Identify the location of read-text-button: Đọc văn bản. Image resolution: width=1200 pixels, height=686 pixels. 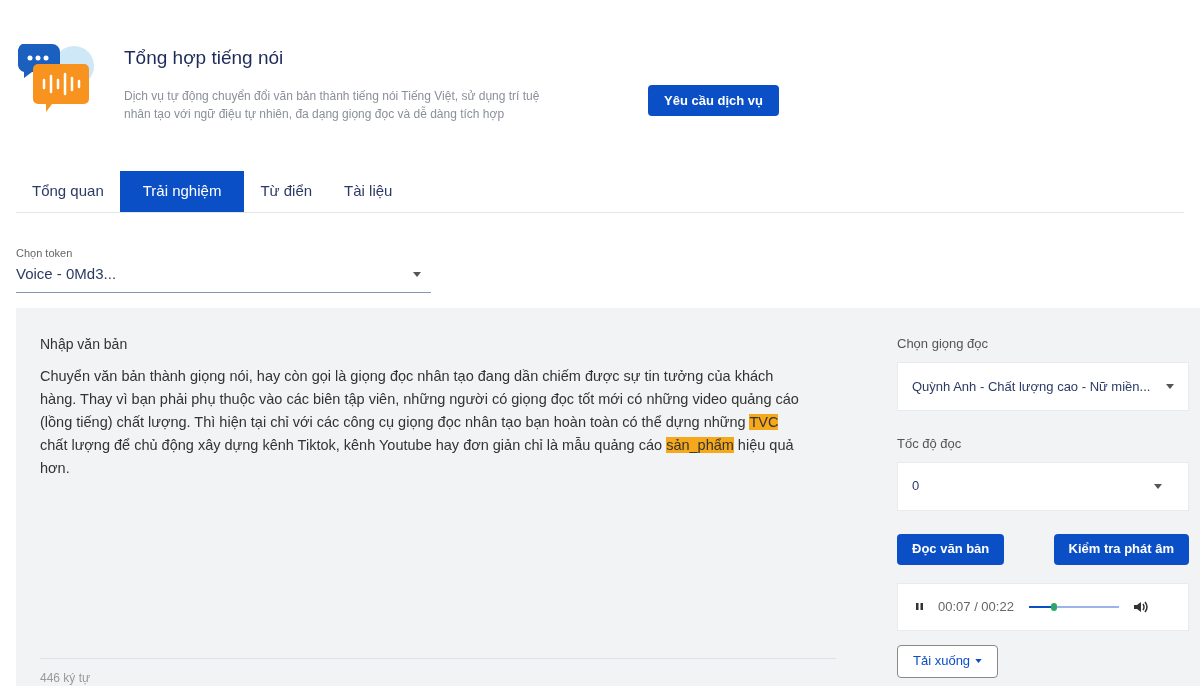
(951, 549).